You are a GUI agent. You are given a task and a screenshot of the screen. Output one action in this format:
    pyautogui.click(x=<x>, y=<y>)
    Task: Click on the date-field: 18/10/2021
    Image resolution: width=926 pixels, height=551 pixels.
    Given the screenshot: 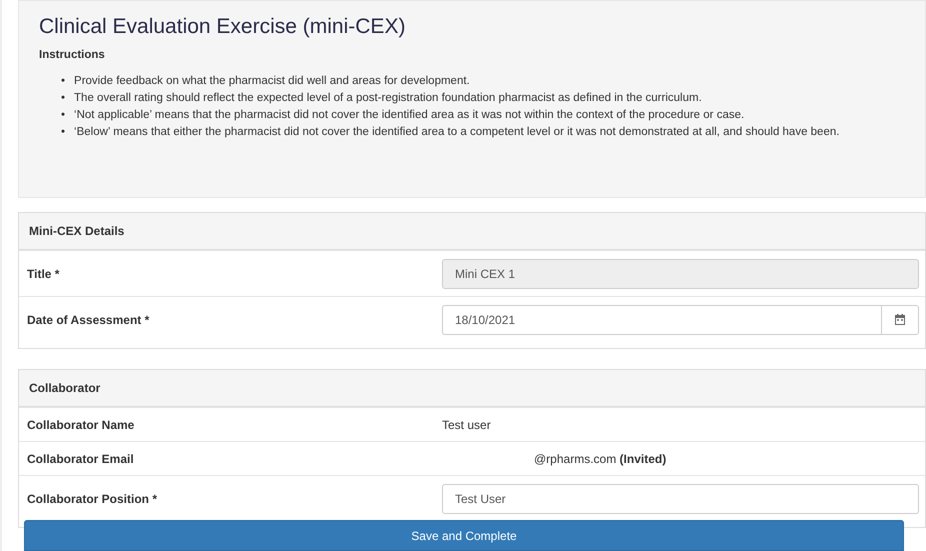 What is the action you would take?
    pyautogui.click(x=661, y=319)
    